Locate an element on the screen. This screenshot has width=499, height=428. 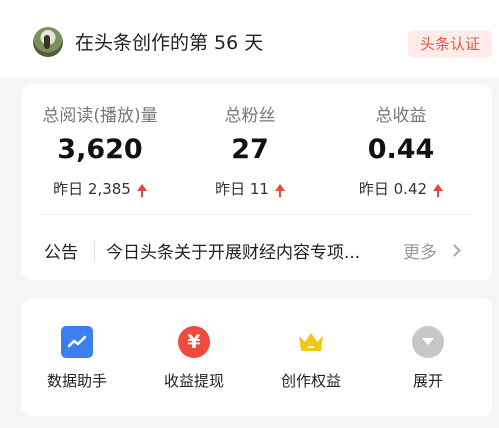
stat-yesterday: 昨日 11 is located at coordinates (250, 188).